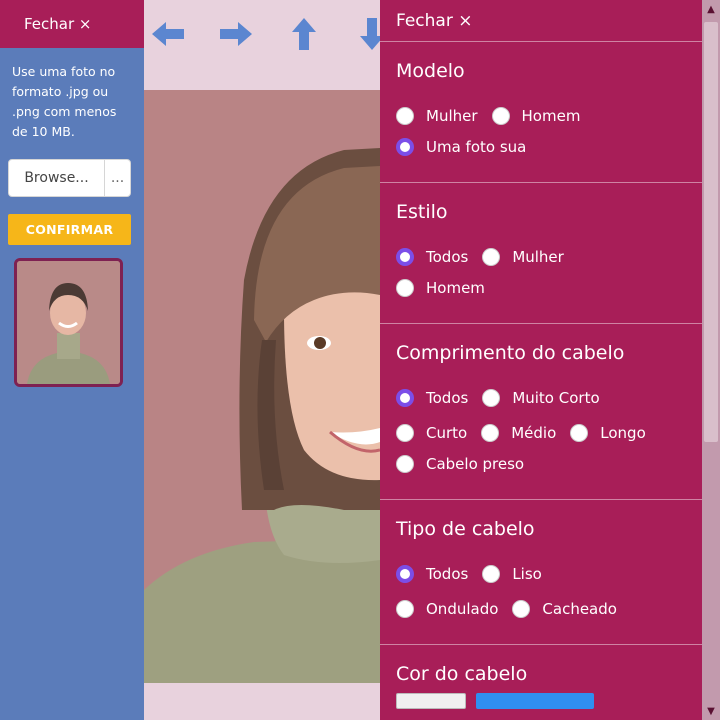 Image resolution: width=720 pixels, height=720 pixels. I want to click on option-label: Liso, so click(527, 573).